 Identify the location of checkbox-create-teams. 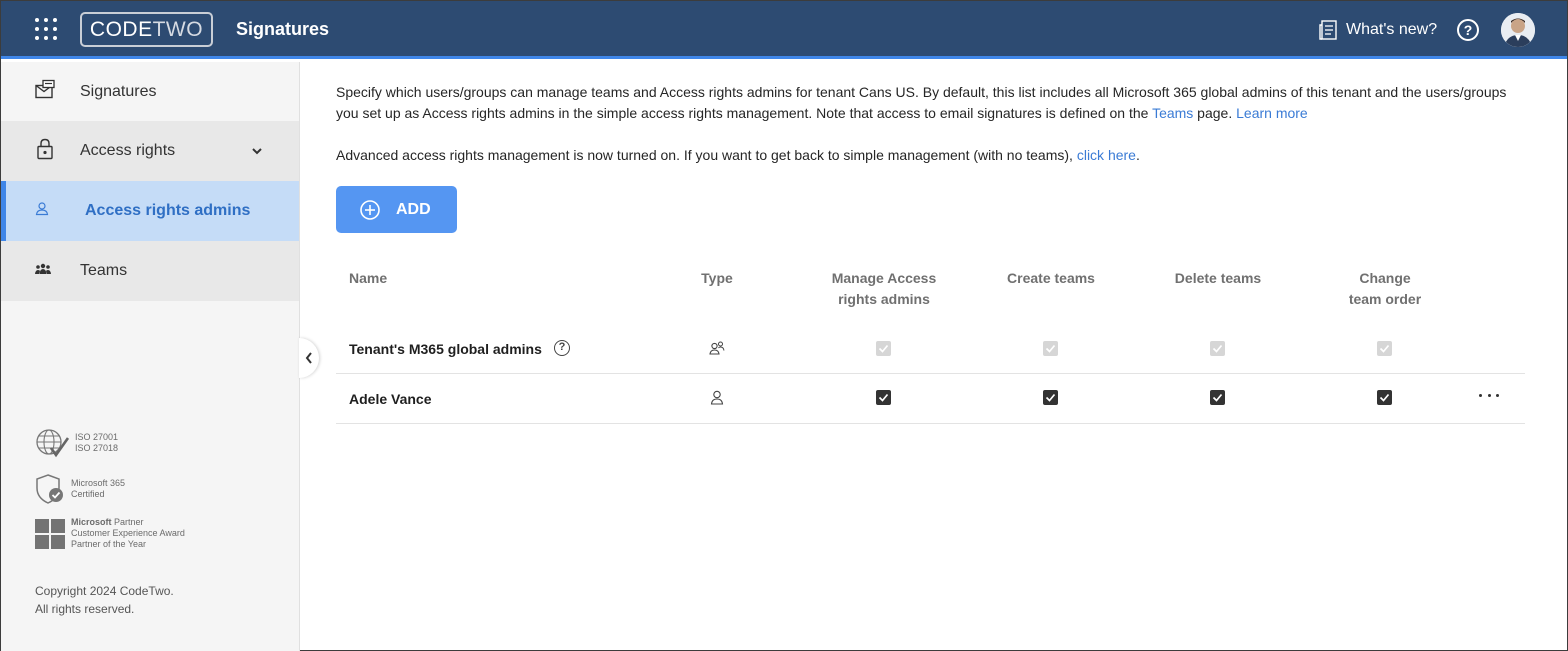
(1050, 397).